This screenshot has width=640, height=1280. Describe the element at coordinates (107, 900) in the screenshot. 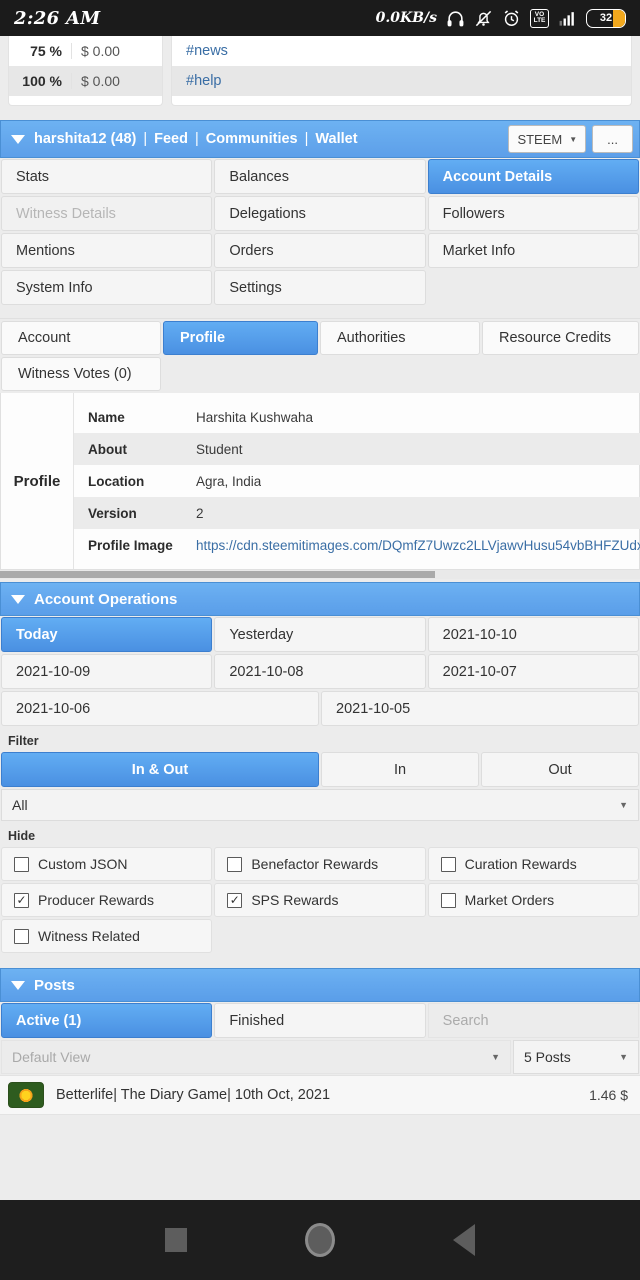

I see `hide-option-producer-rewards: ✓ Producer Rewards` at that location.